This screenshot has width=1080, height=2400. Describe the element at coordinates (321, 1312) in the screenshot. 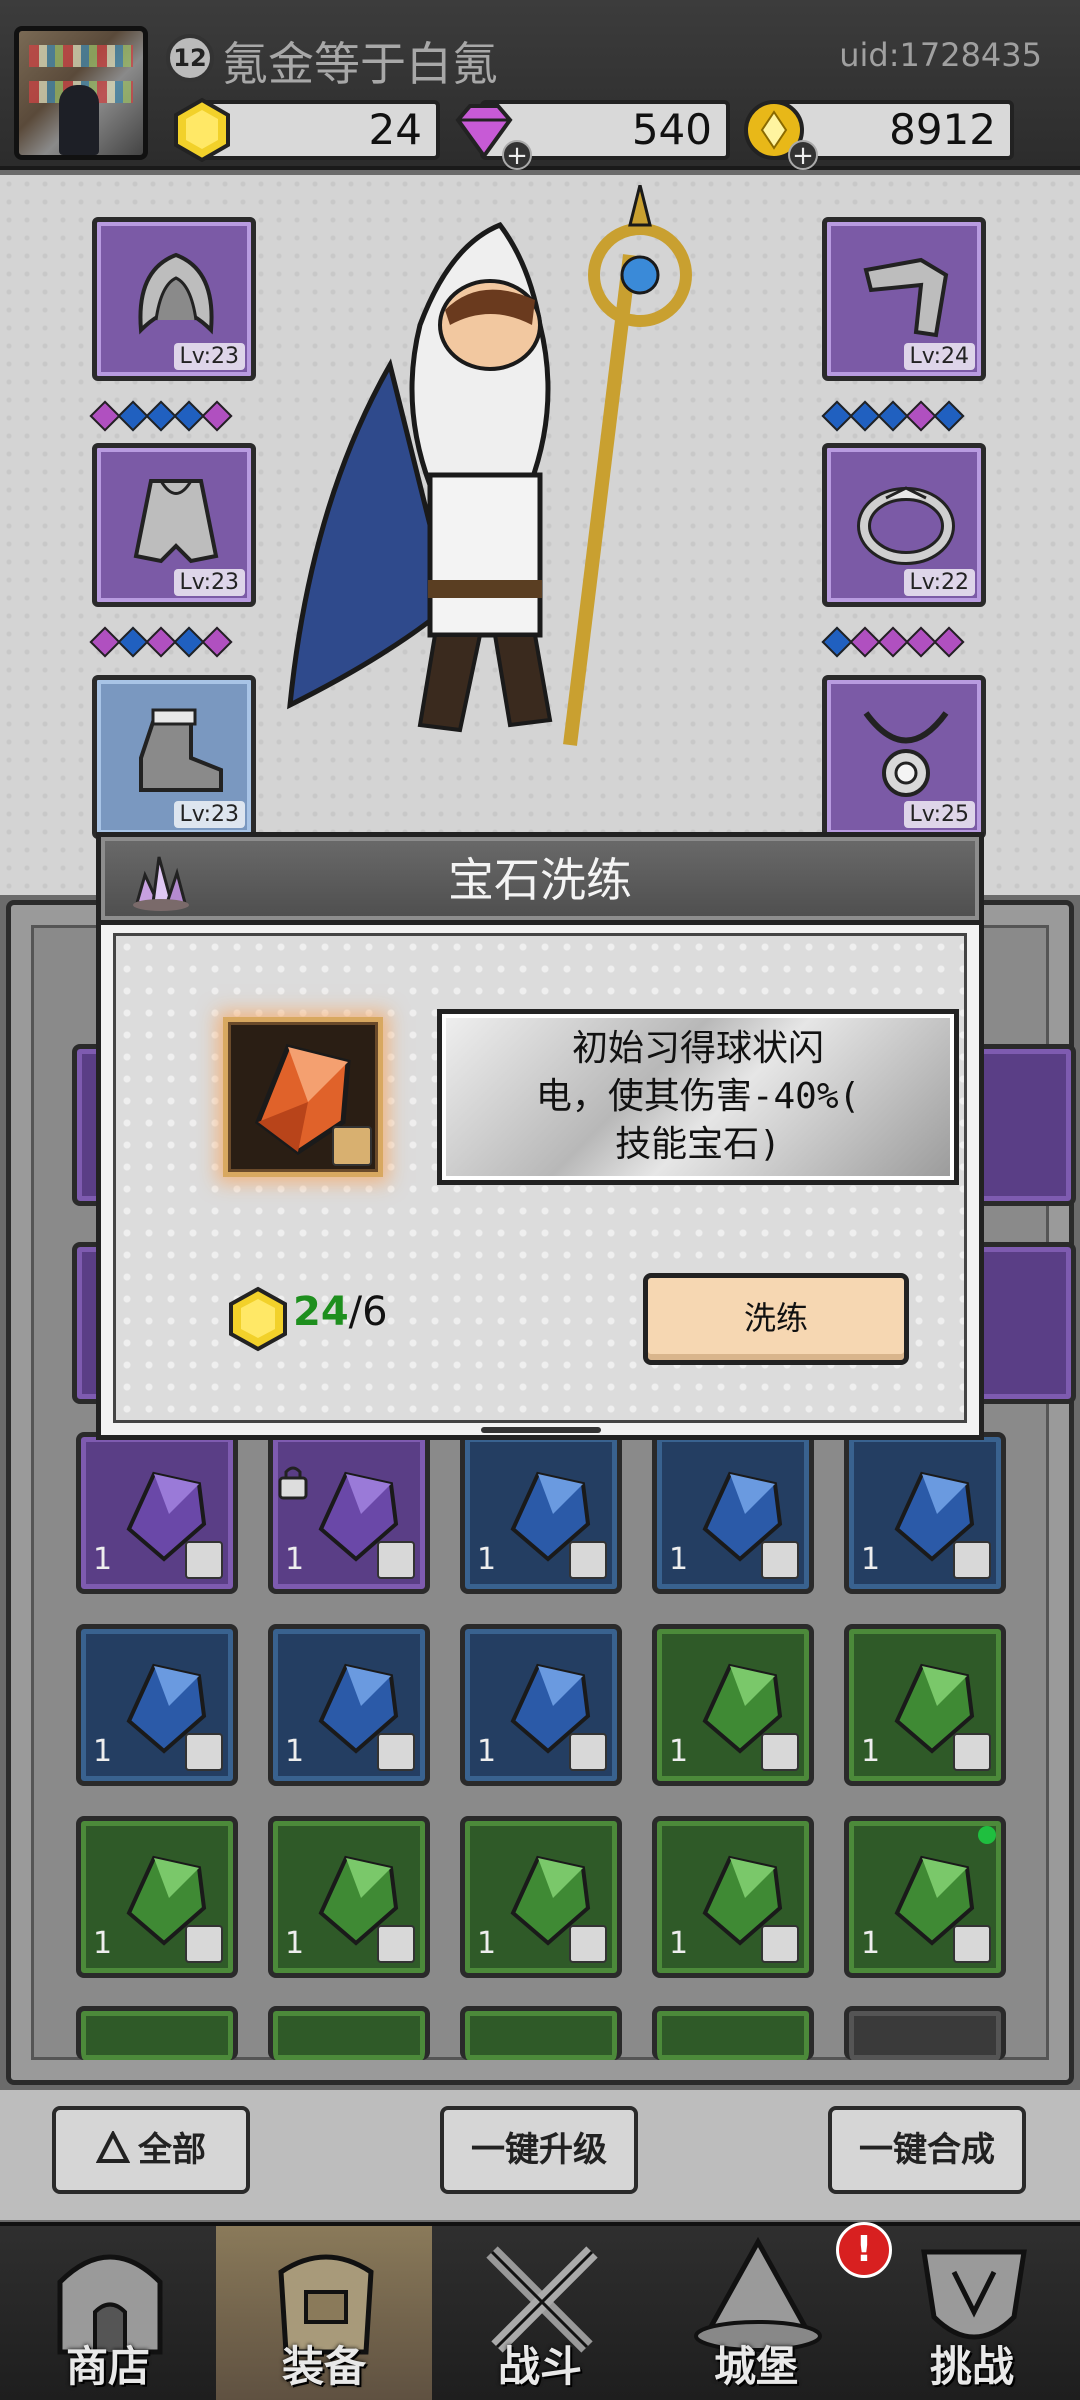

I see `cost-owned: 24` at that location.